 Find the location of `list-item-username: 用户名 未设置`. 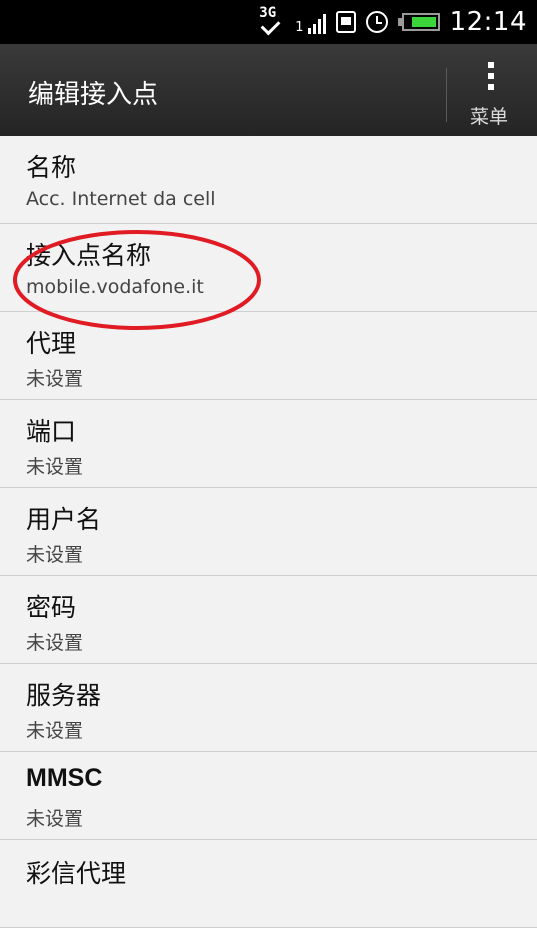

list-item-username: 用户名 未设置 is located at coordinates (268, 532).